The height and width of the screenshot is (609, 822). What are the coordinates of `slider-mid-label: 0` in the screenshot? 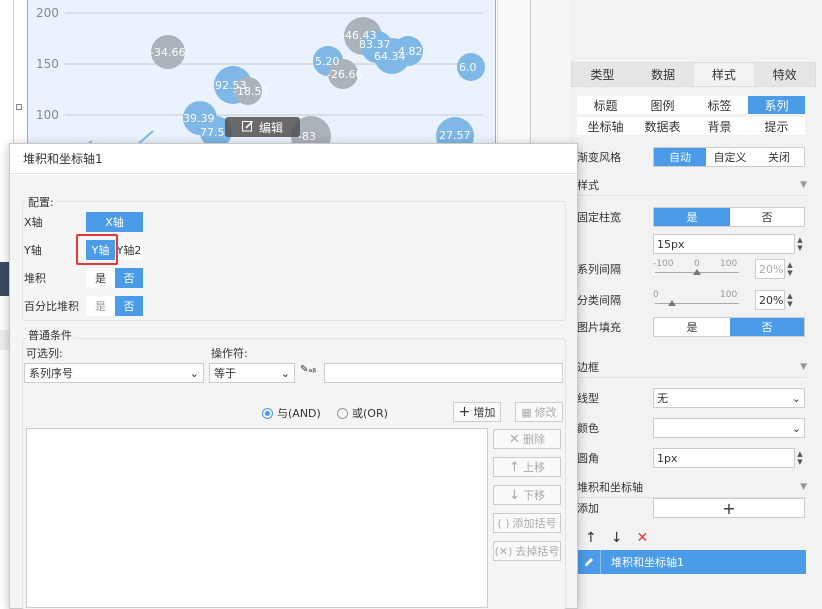 It's located at (697, 264).